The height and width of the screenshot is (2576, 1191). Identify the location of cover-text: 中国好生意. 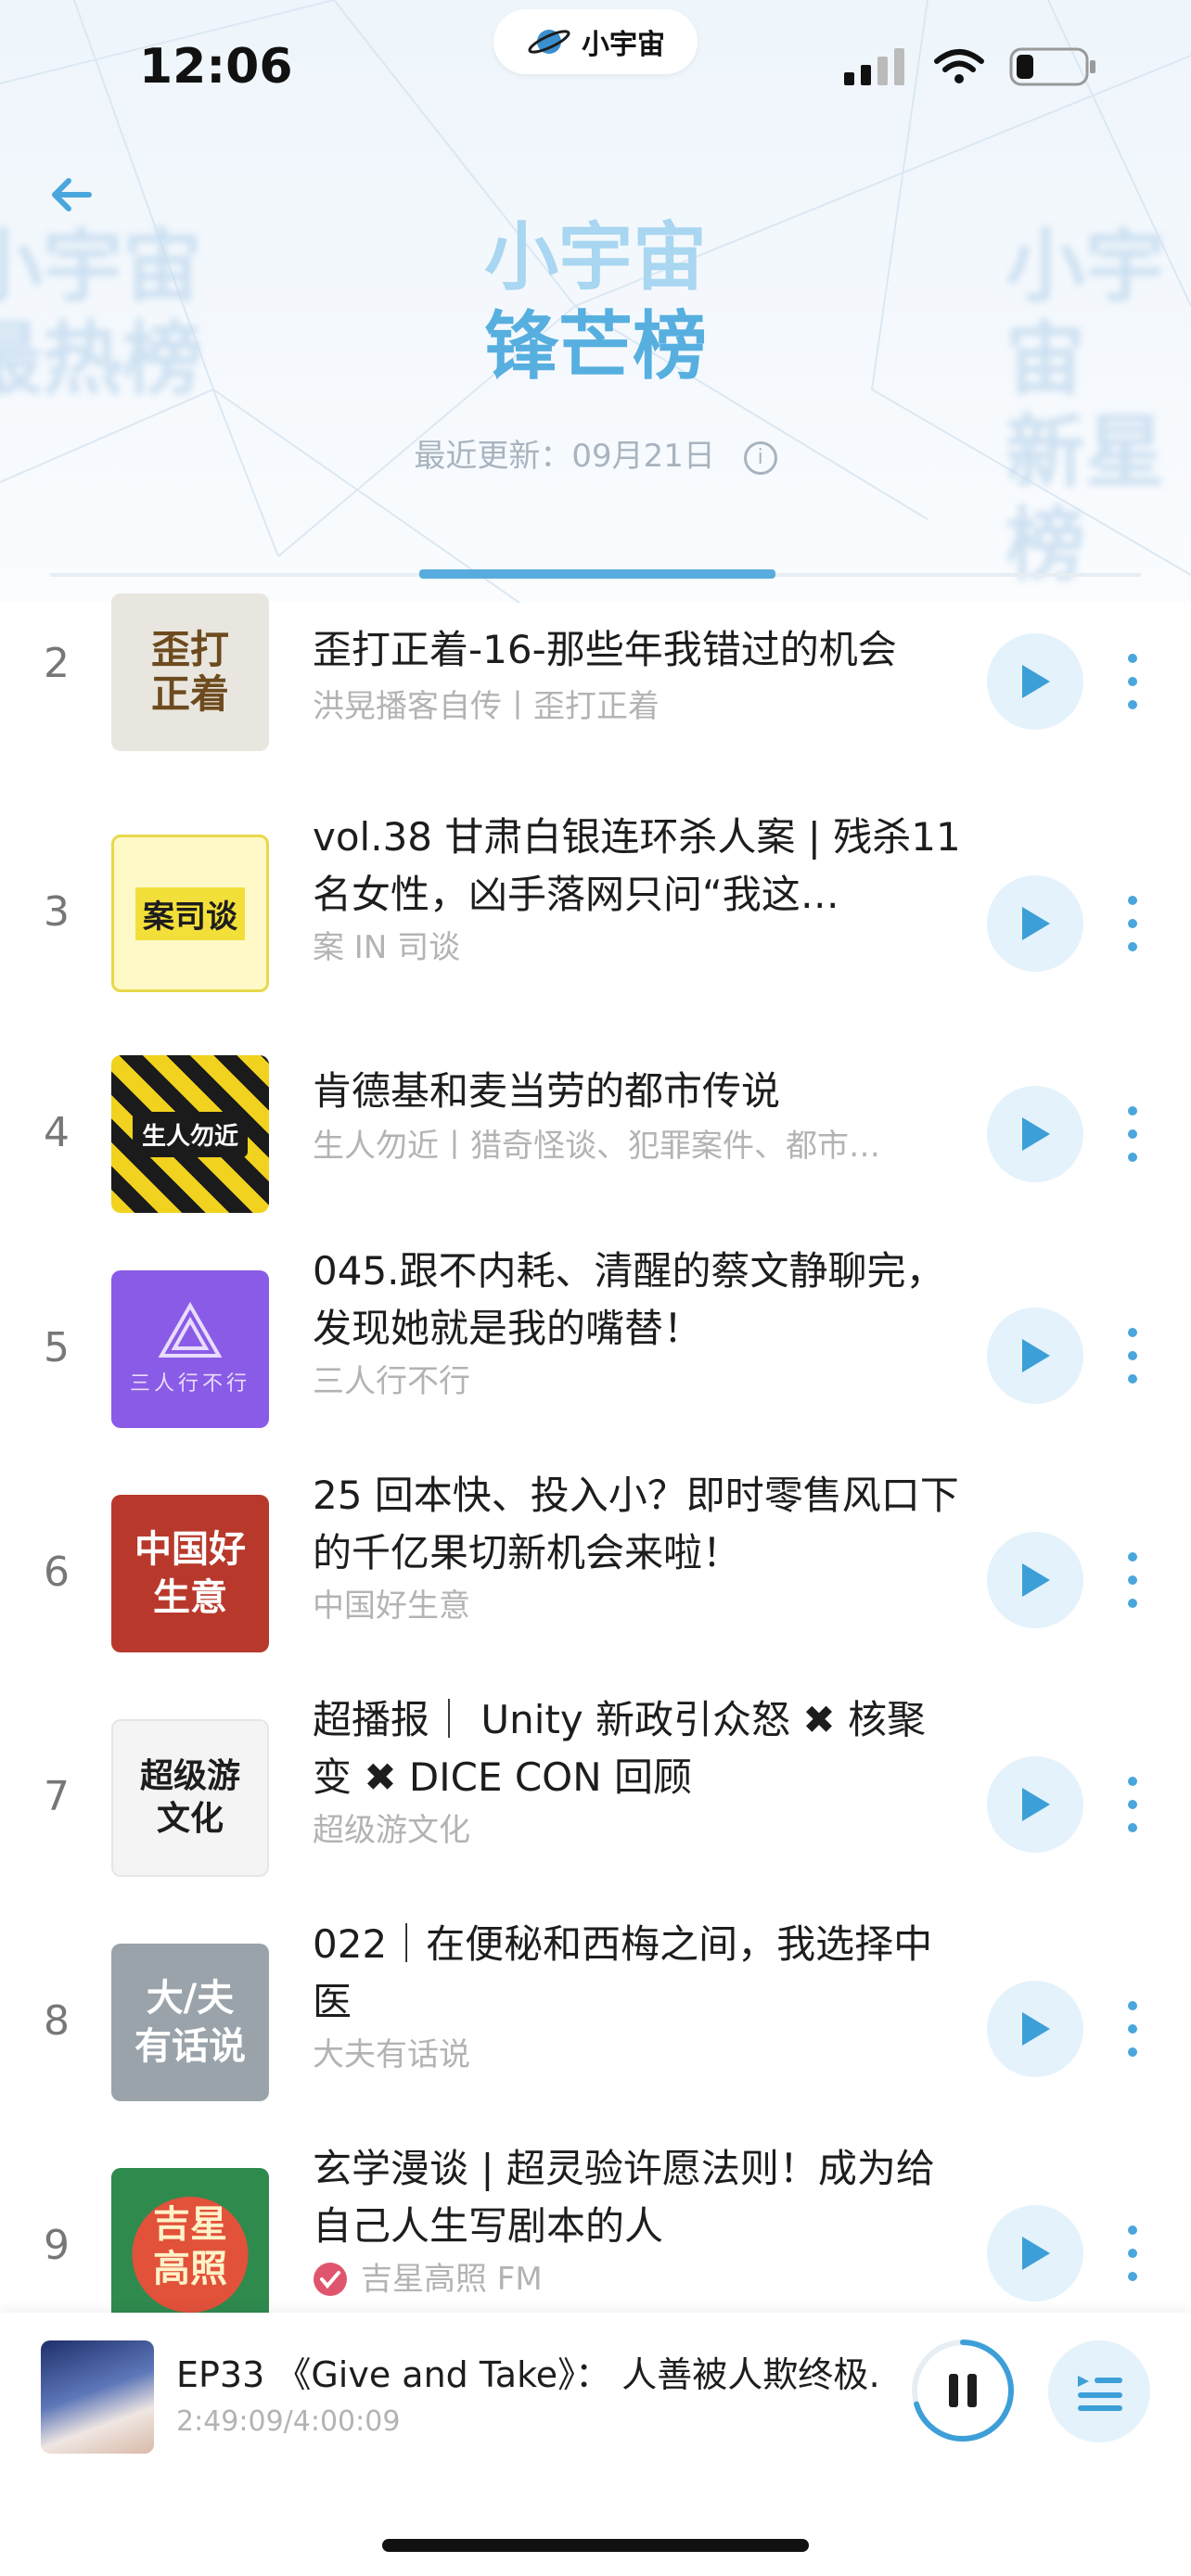
(190, 1573).